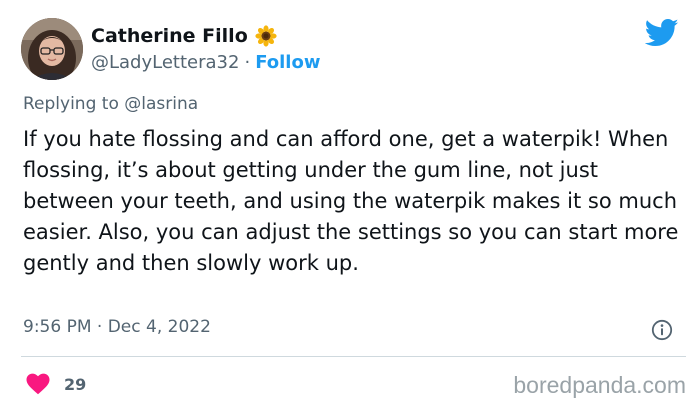 The image size is (700, 410). Describe the element at coordinates (599, 385) in the screenshot. I see `source-watermark: boredpanda.com` at that location.